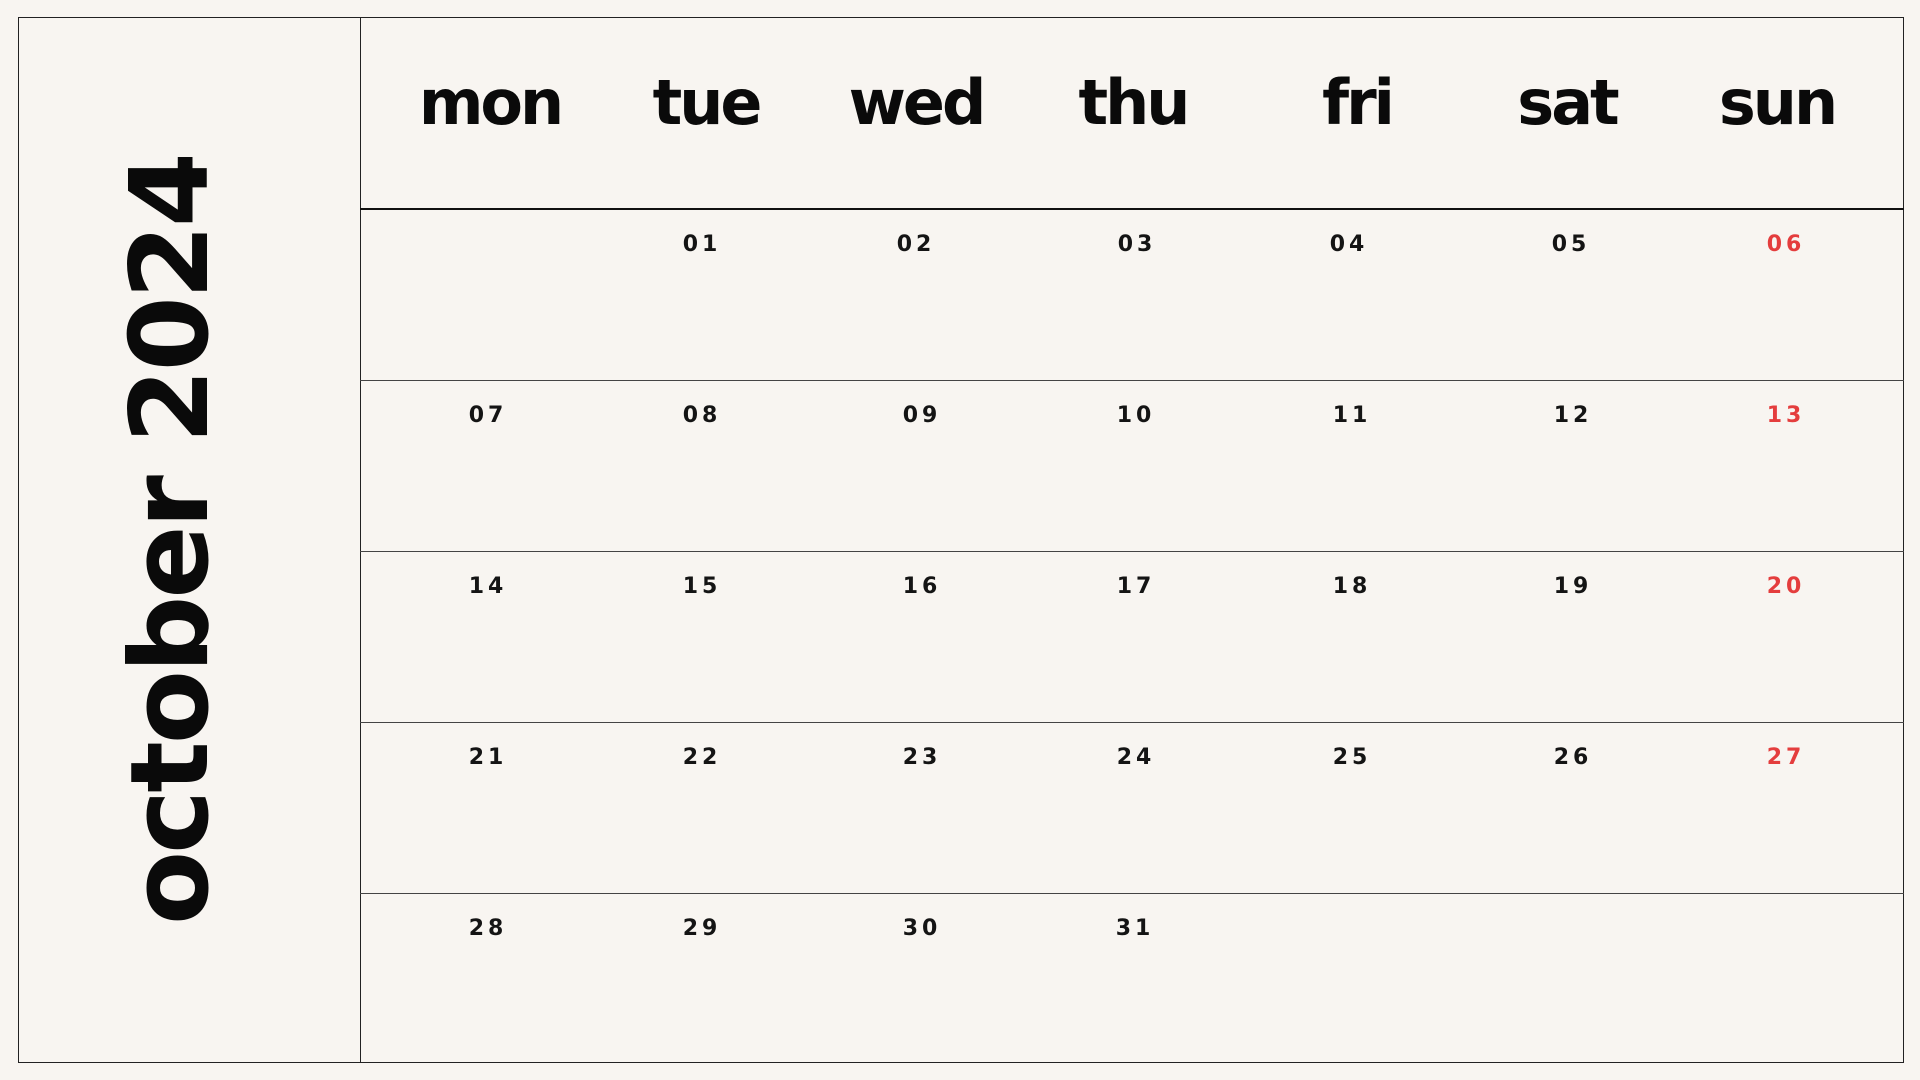 This screenshot has height=1080, width=1920. I want to click on date-cell: 24, so click(1136, 758).